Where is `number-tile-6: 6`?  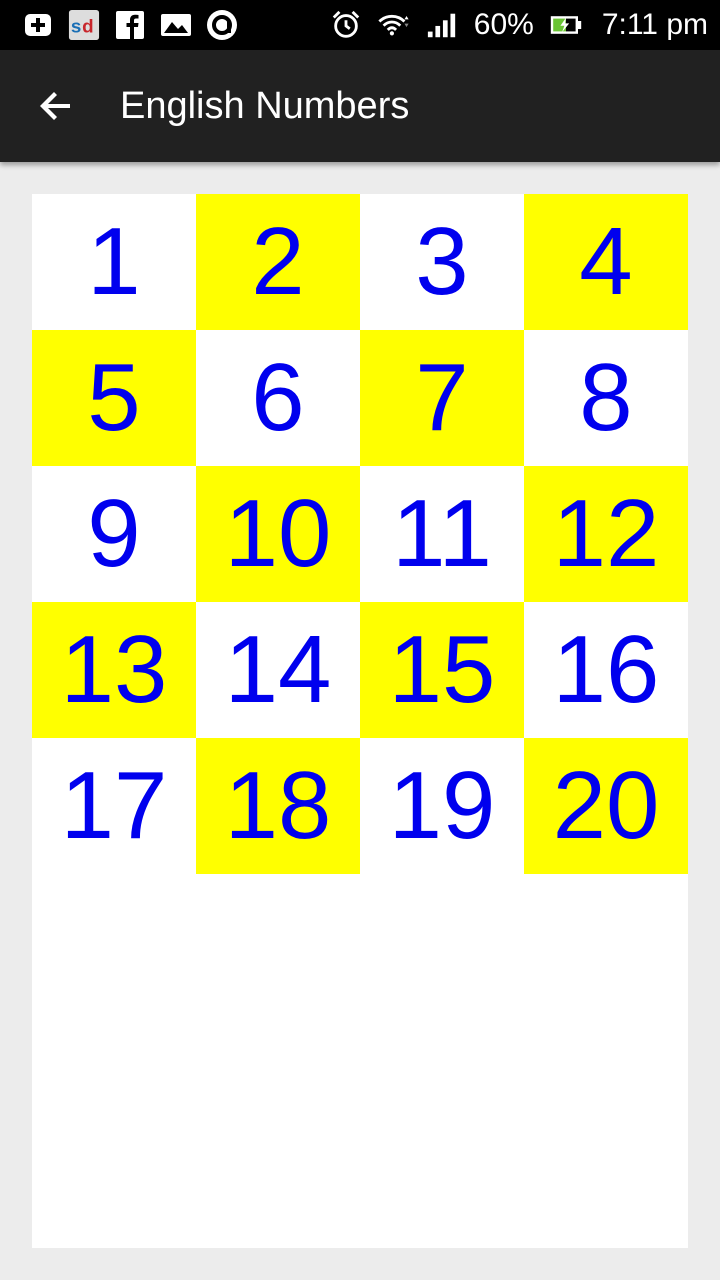 number-tile-6: 6 is located at coordinates (278, 398).